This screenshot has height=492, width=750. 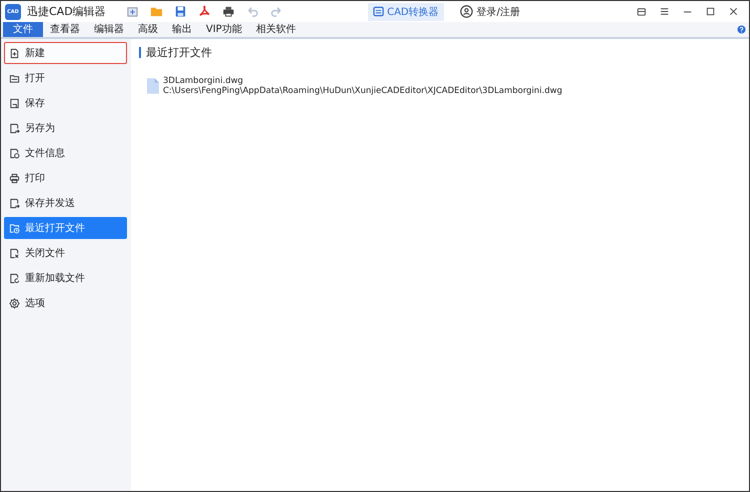 I want to click on sidebar-item: 选项, so click(x=65, y=303).